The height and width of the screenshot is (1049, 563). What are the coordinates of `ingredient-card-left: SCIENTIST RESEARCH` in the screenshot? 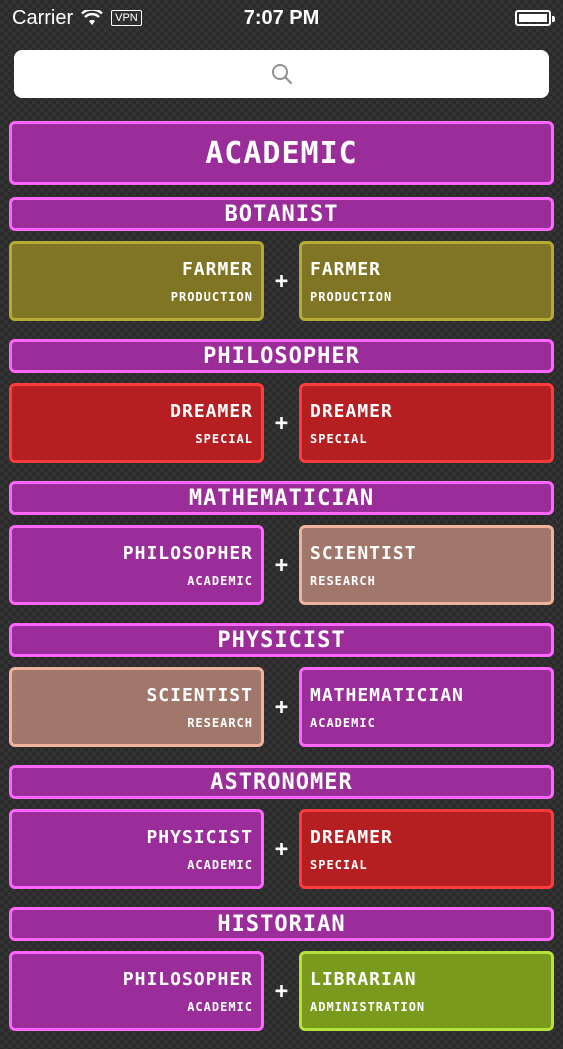 It's located at (136, 707).